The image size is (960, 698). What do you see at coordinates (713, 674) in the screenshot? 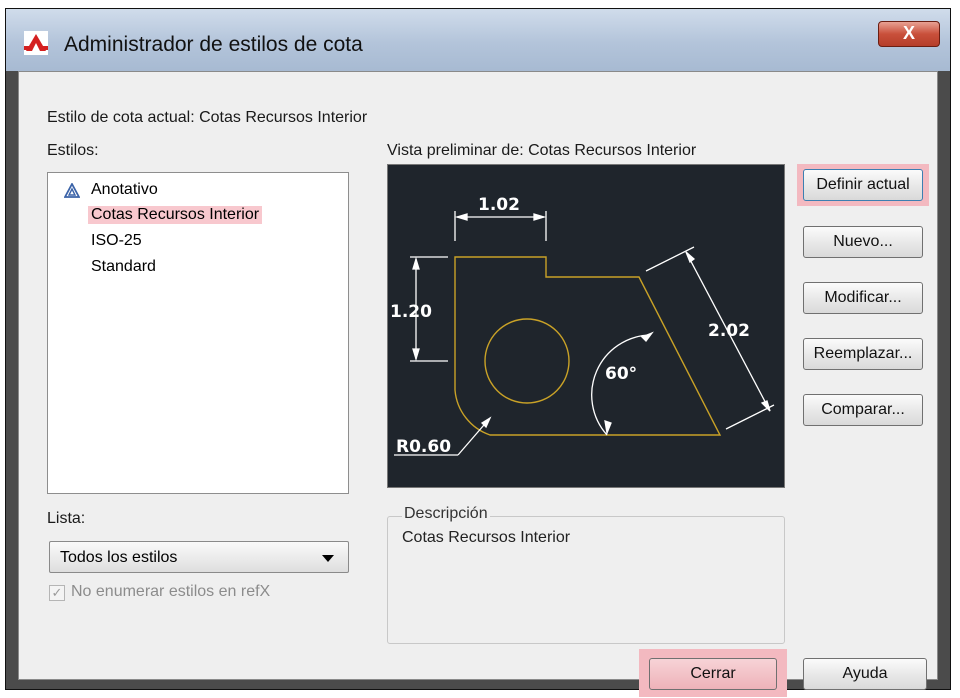
I see `close-button: Cerrar` at bounding box center [713, 674].